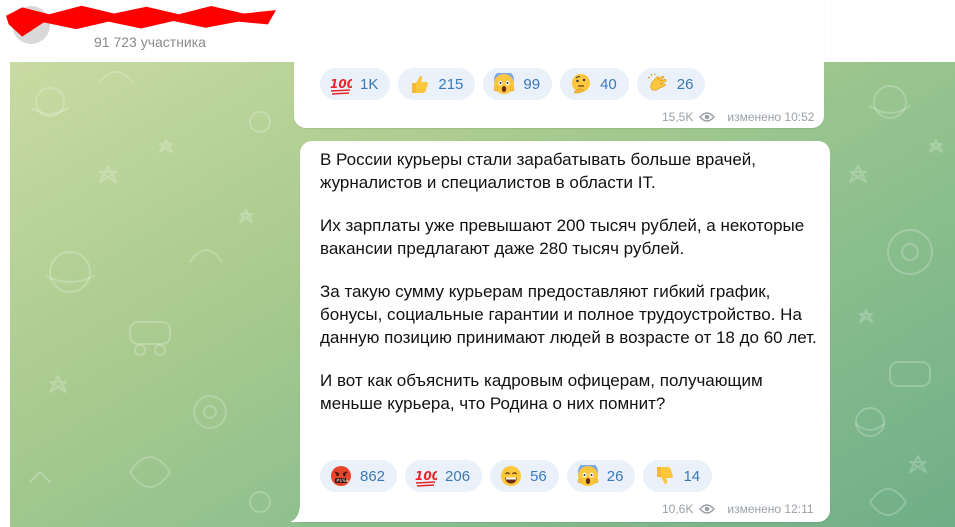 The height and width of the screenshot is (527, 955). What do you see at coordinates (559, 64) in the screenshot?
I see `previous-message-bubble` at bounding box center [559, 64].